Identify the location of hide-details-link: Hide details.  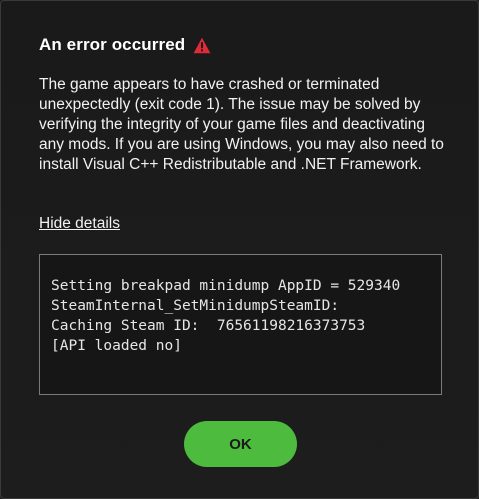
(79, 224).